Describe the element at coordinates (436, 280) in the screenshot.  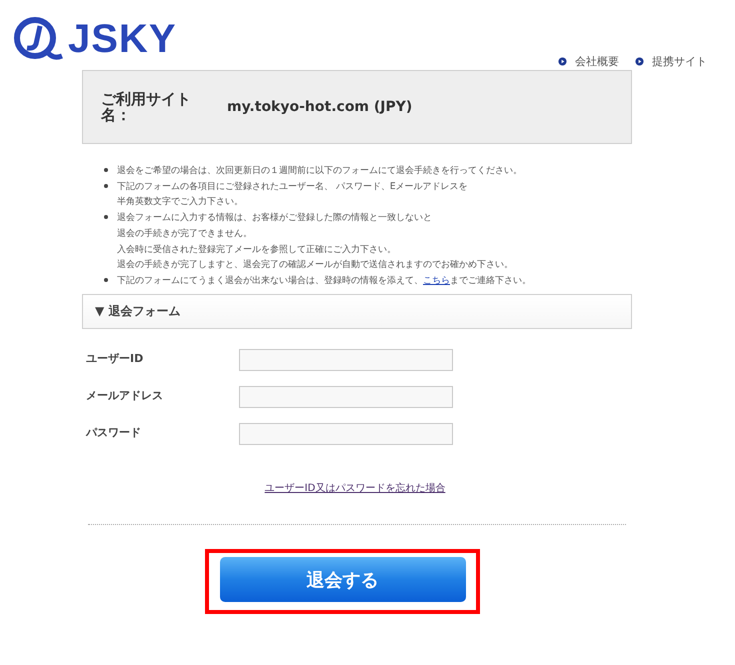
I see `contact-link: こちら` at that location.